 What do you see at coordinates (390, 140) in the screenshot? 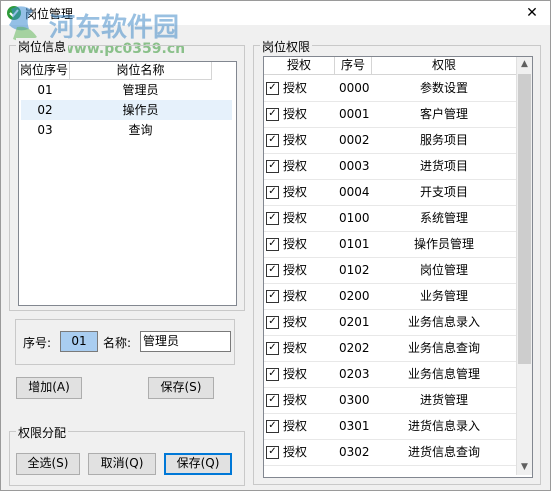
I see `permission-row: ✓ 授权 0002 服务项目` at bounding box center [390, 140].